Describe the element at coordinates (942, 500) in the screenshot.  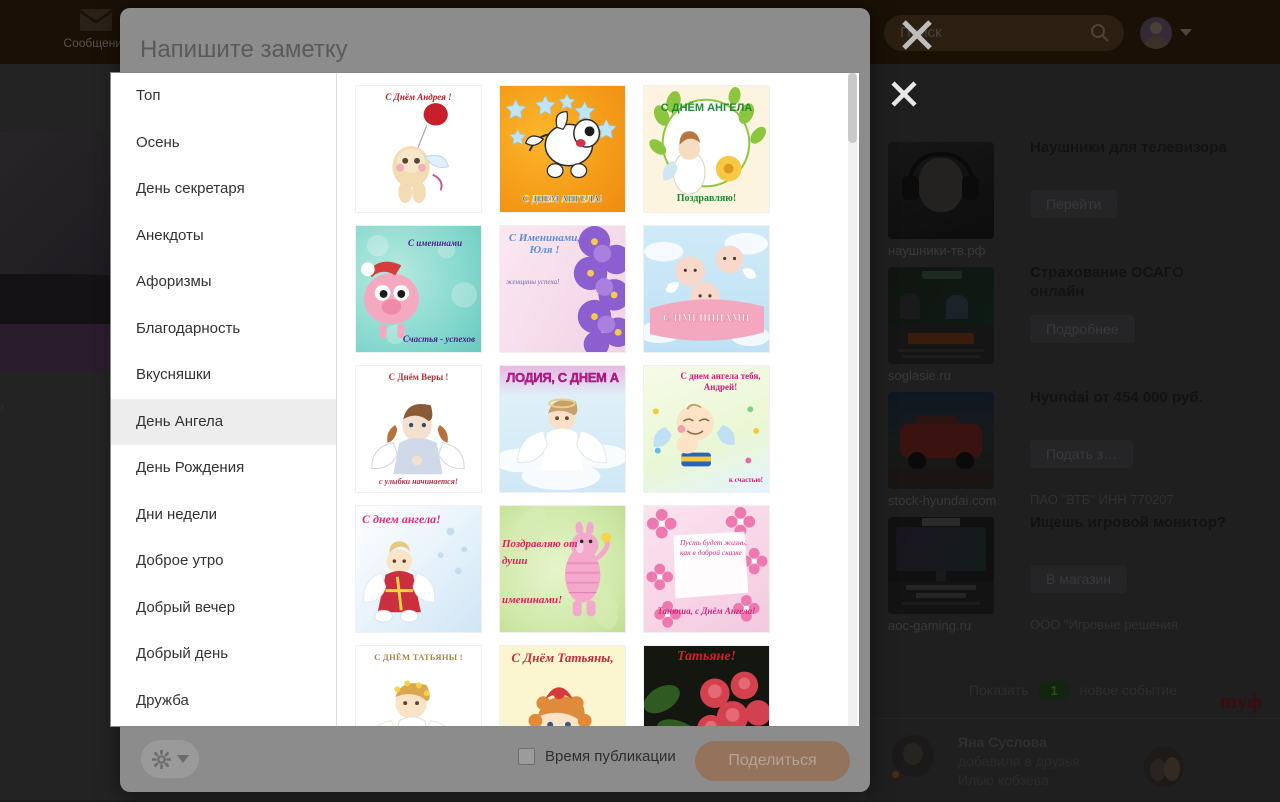
I see `ad-domain: stock-hyundai.com` at that location.